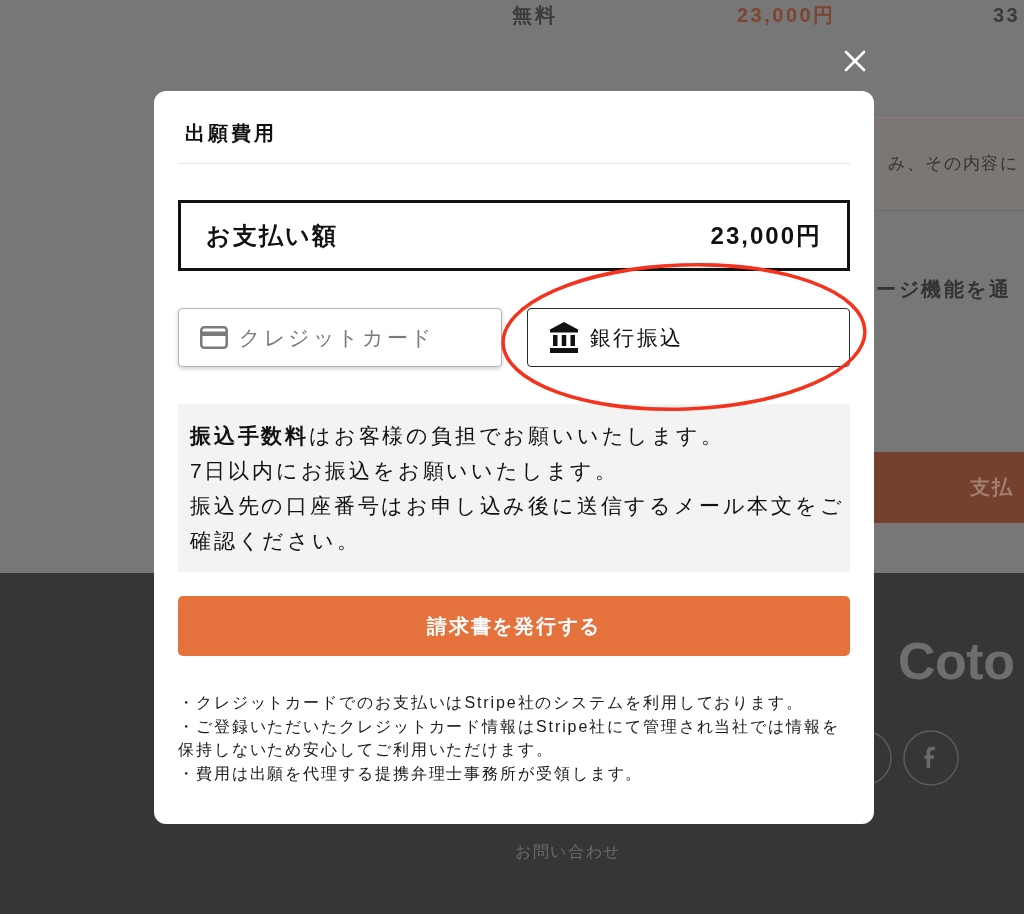  Describe the element at coordinates (534, 15) in the screenshot. I see `price-text: 無料` at that location.